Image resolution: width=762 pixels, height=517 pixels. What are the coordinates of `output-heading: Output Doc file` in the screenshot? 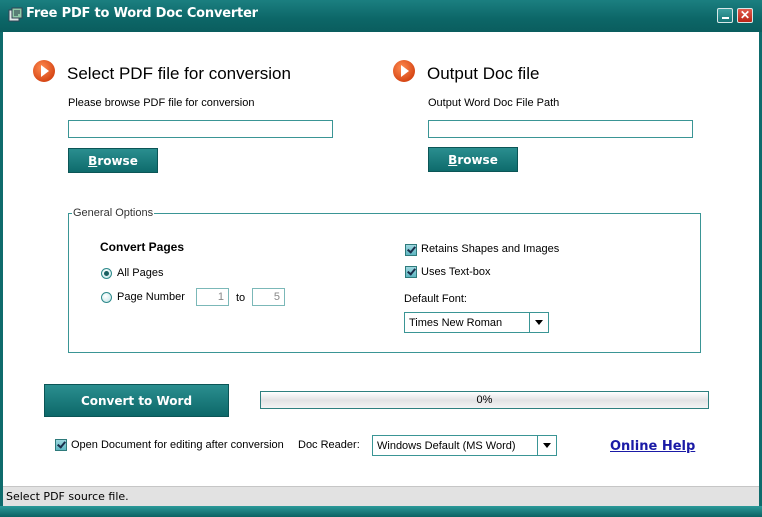 It's located at (483, 73).